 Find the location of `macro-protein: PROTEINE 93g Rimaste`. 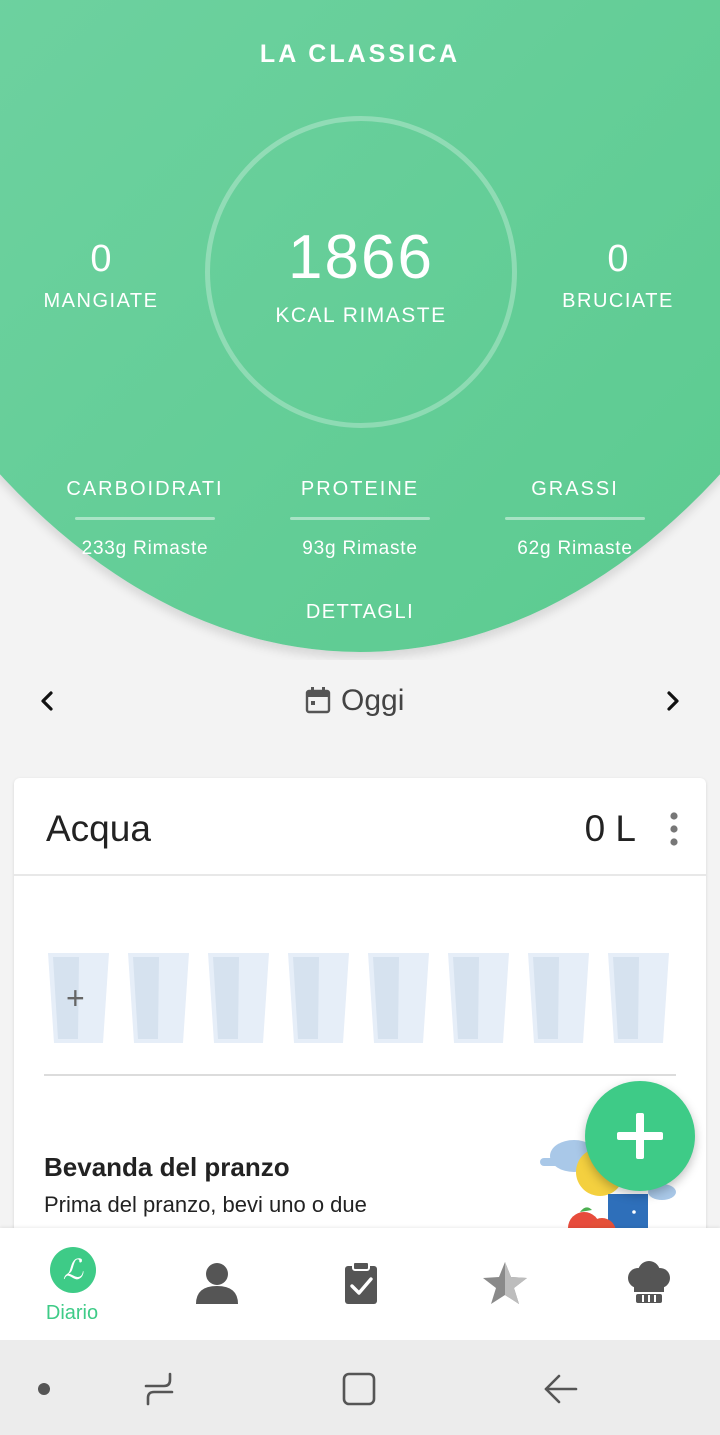

macro-protein: PROTEINE 93g Rimaste is located at coordinates (360, 519).